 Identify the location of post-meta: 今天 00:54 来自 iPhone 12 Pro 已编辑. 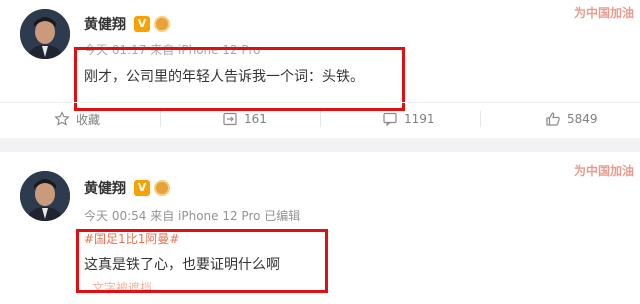
(192, 216).